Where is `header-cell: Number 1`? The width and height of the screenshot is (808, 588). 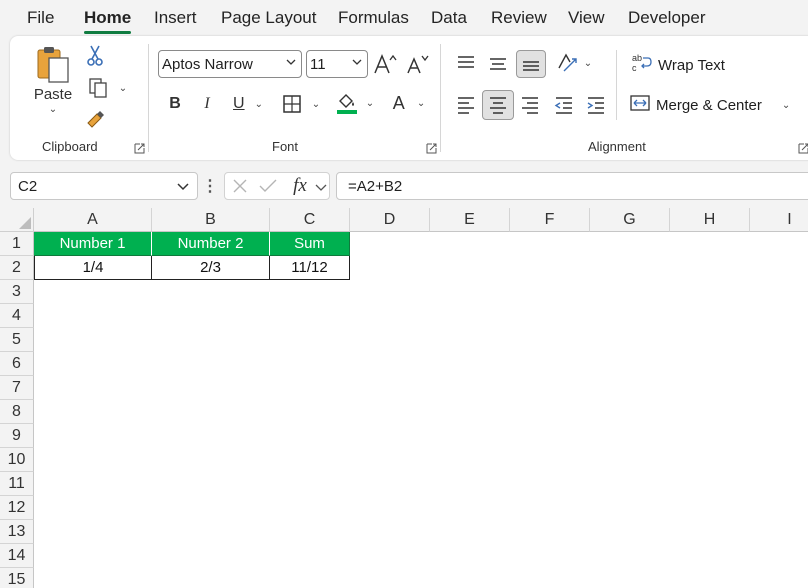
header-cell: Number 1 is located at coordinates (93, 244).